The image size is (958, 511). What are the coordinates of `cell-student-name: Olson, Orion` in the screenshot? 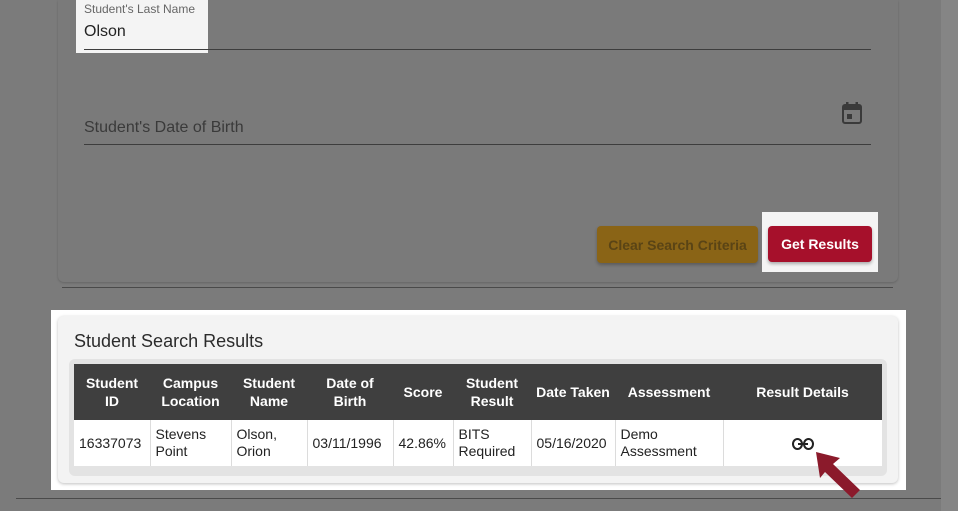 It's located at (269, 443).